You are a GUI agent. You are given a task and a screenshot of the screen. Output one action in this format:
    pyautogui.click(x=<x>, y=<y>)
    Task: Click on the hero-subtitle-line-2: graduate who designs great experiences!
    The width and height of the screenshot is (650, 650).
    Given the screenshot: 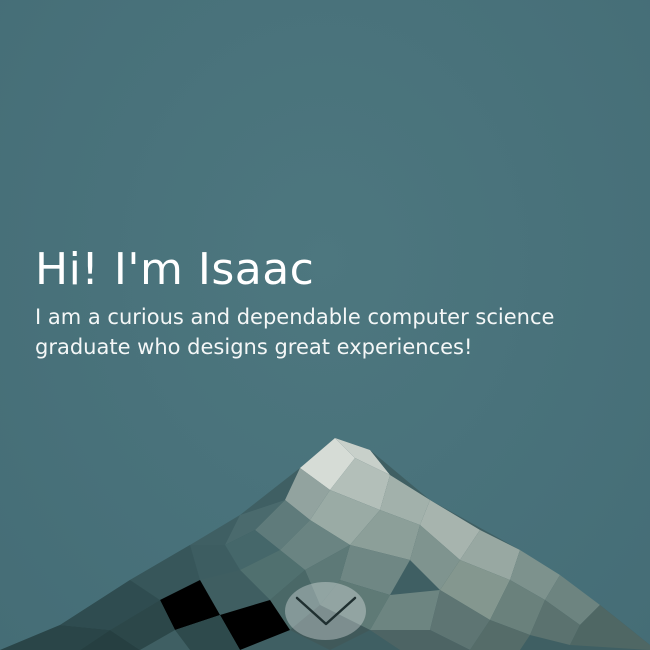 What is the action you would take?
    pyautogui.click(x=254, y=347)
    